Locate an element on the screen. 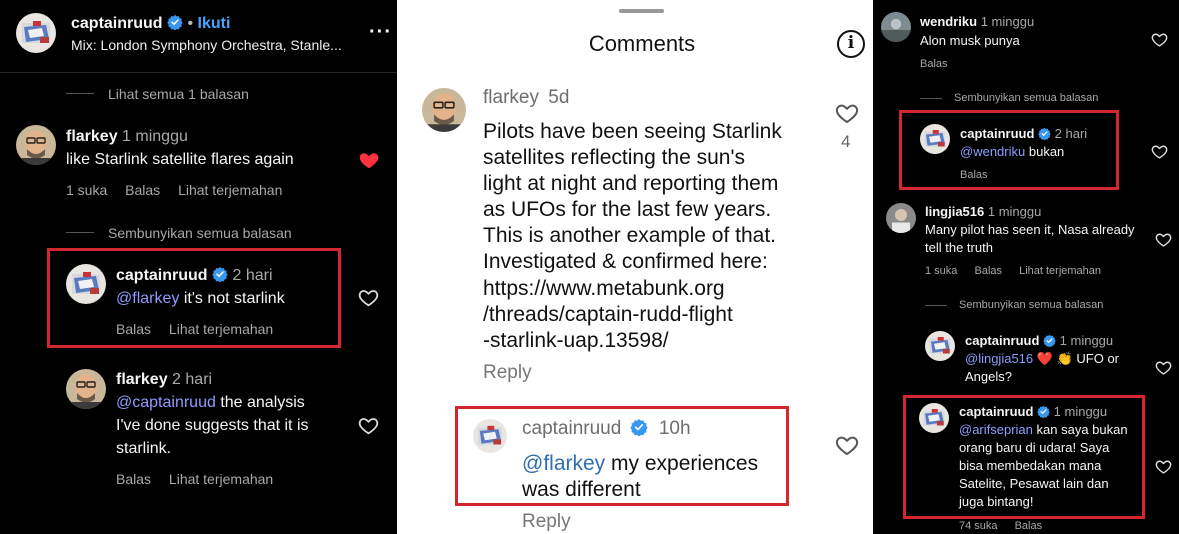  r3-meta: 74 suka Balas is located at coordinates (1007, 526).